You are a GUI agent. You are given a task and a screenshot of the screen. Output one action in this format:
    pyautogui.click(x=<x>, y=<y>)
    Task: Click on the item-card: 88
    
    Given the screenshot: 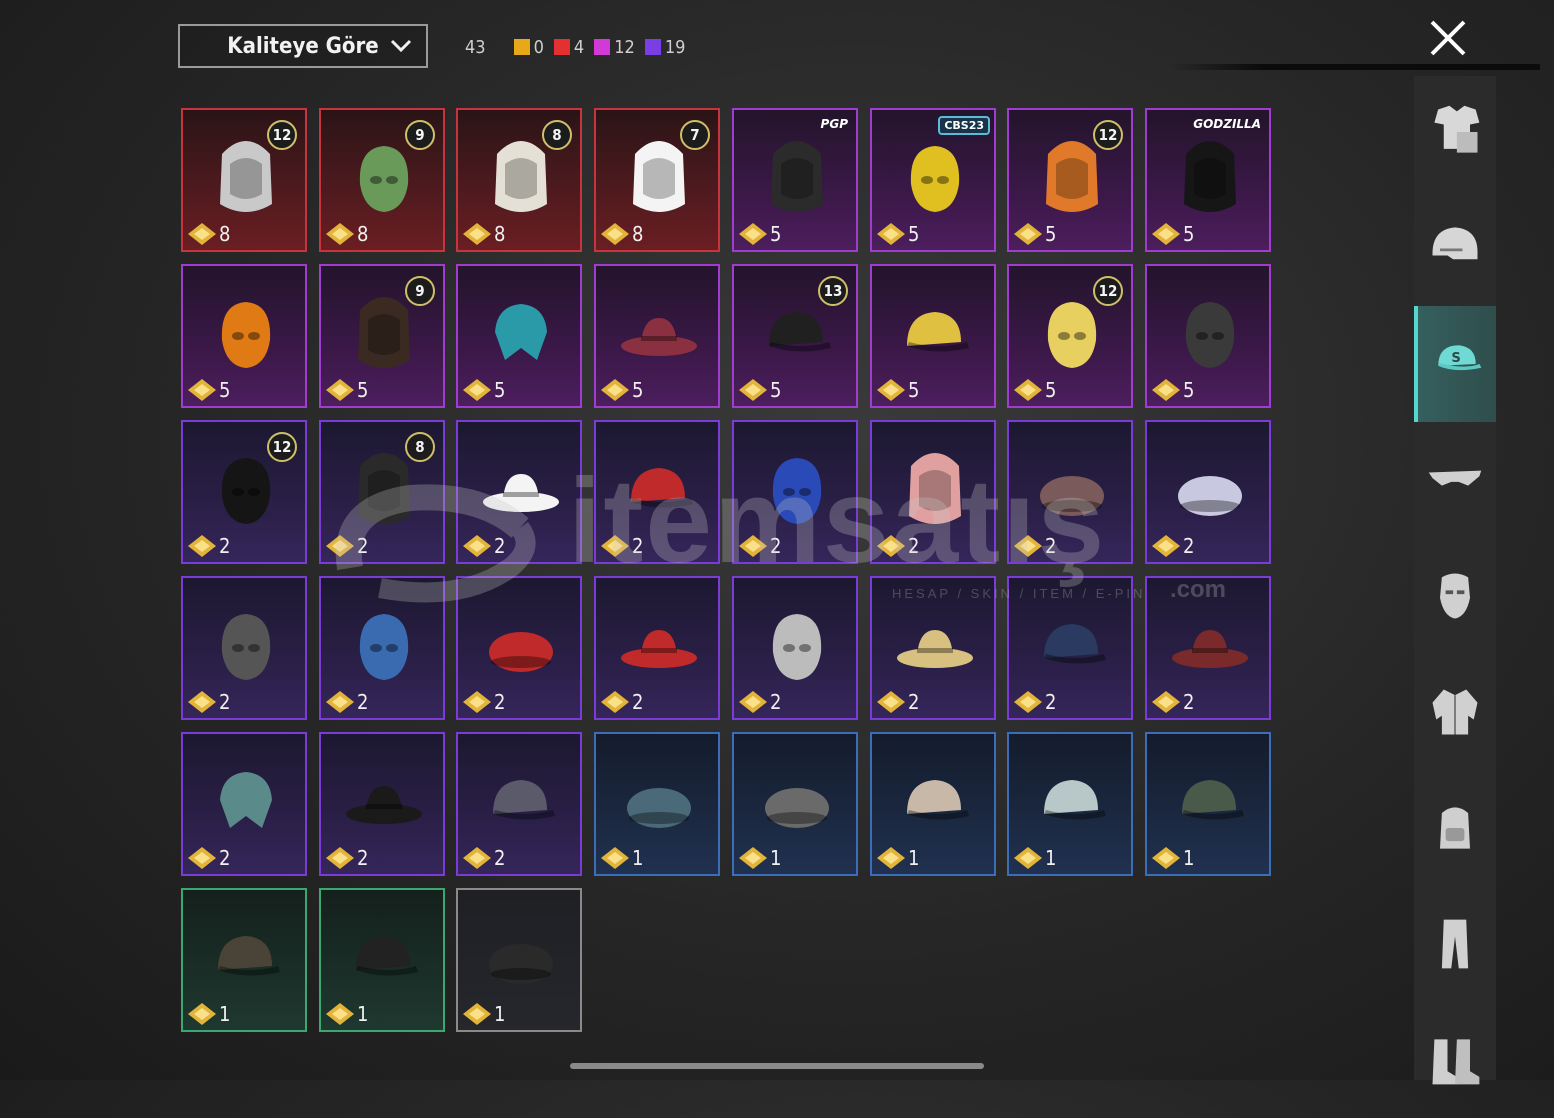 What is the action you would take?
    pyautogui.click(x=519, y=180)
    